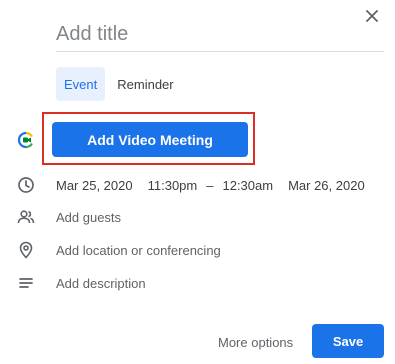  What do you see at coordinates (247, 185) in the screenshot?
I see `end-time: 12:30am` at bounding box center [247, 185].